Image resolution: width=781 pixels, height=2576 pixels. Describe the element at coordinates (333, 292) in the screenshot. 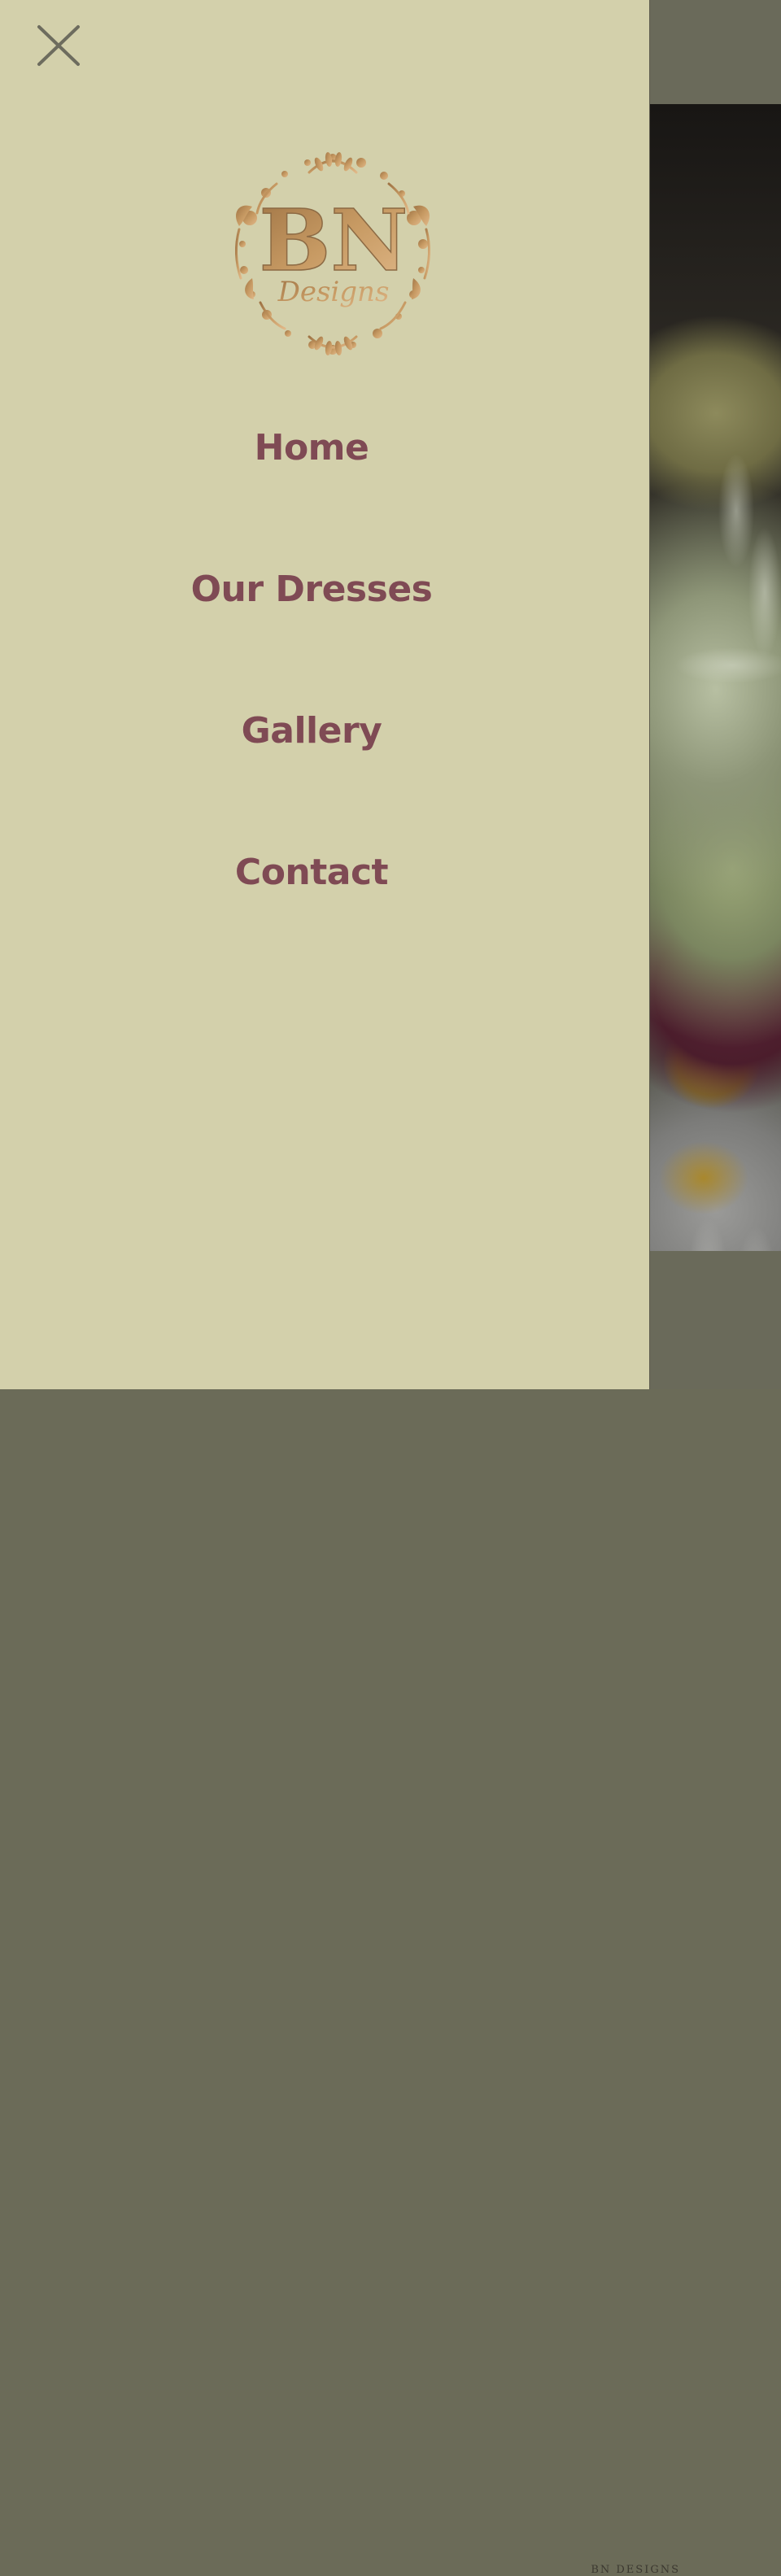

I see `logo-word: Designs` at that location.